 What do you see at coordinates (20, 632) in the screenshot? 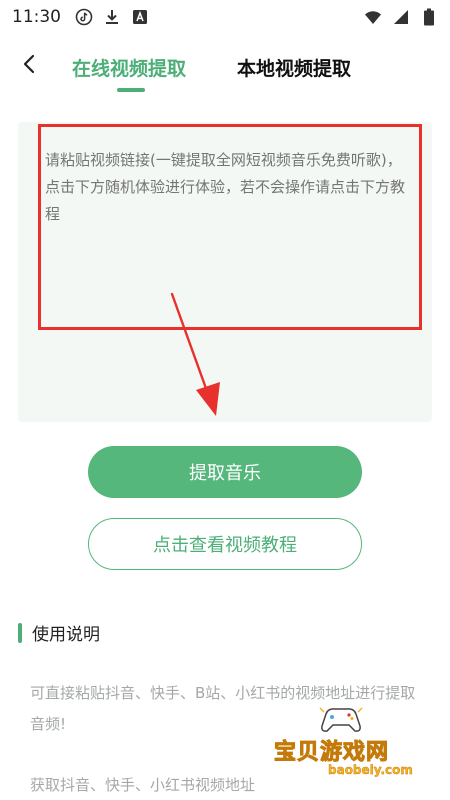
I see `heading-accent-bar` at bounding box center [20, 632].